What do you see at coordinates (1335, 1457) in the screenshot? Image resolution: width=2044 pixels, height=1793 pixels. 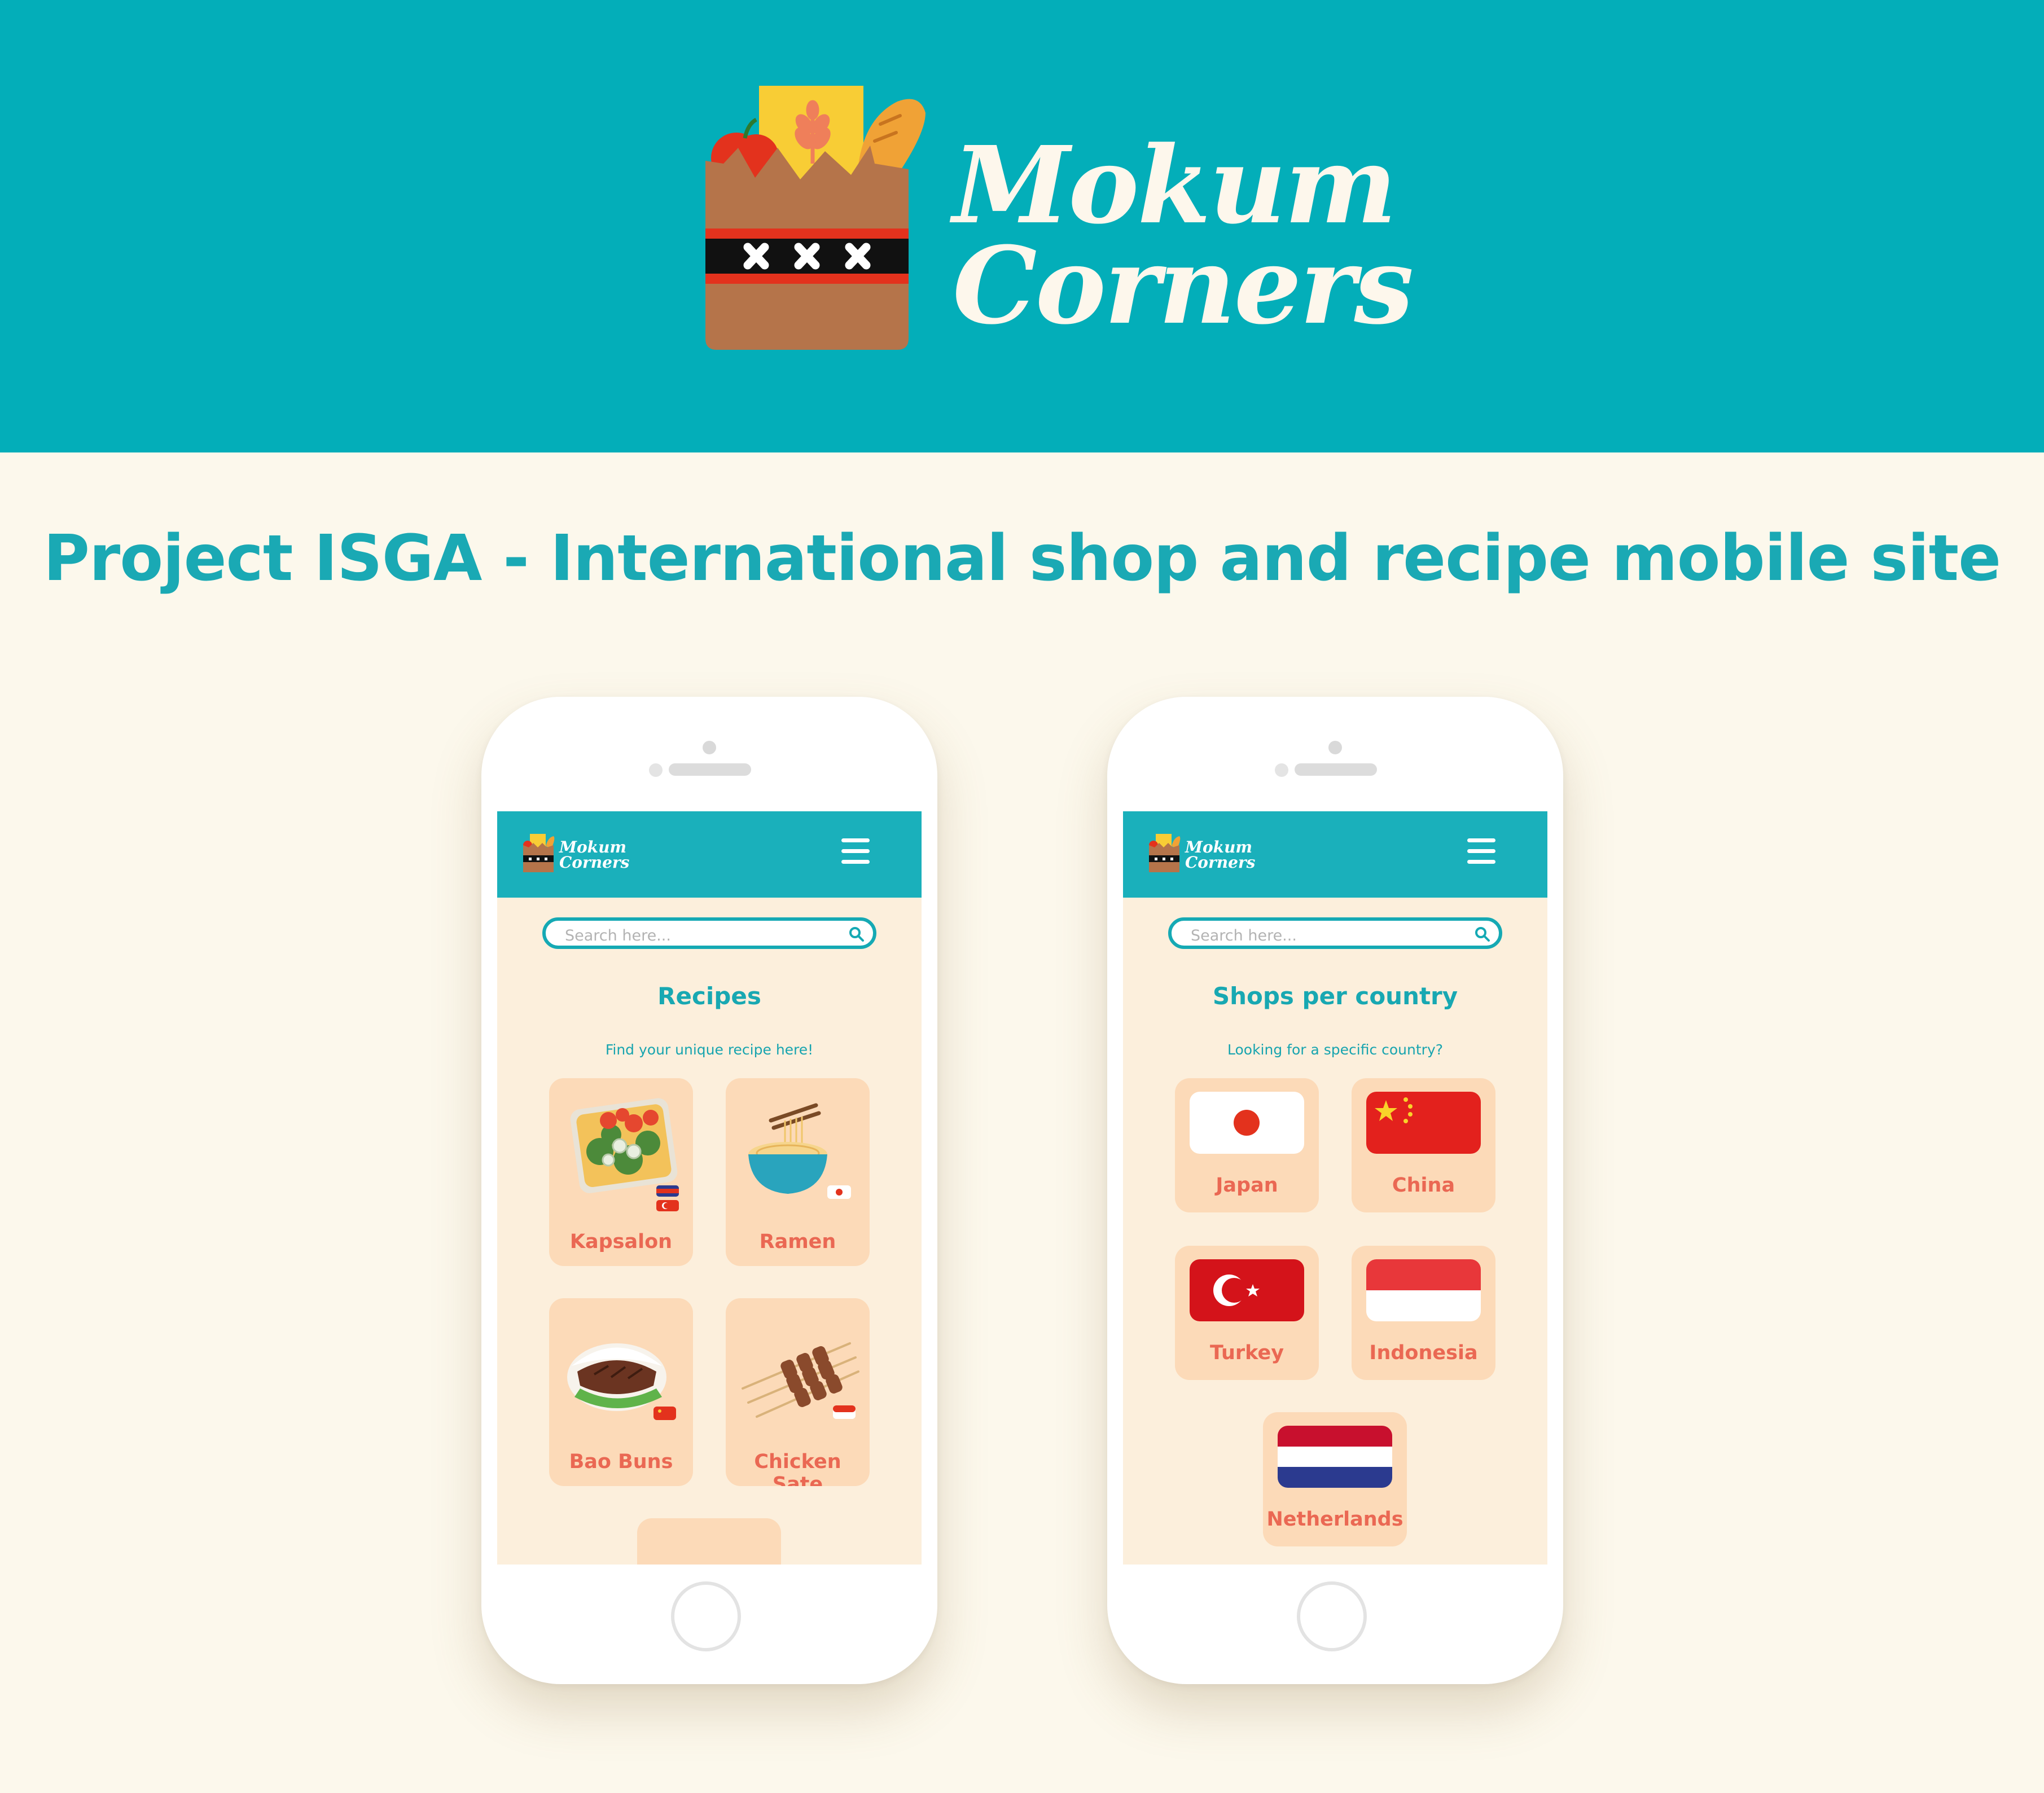 I see `netherlands-flag-icon` at bounding box center [1335, 1457].